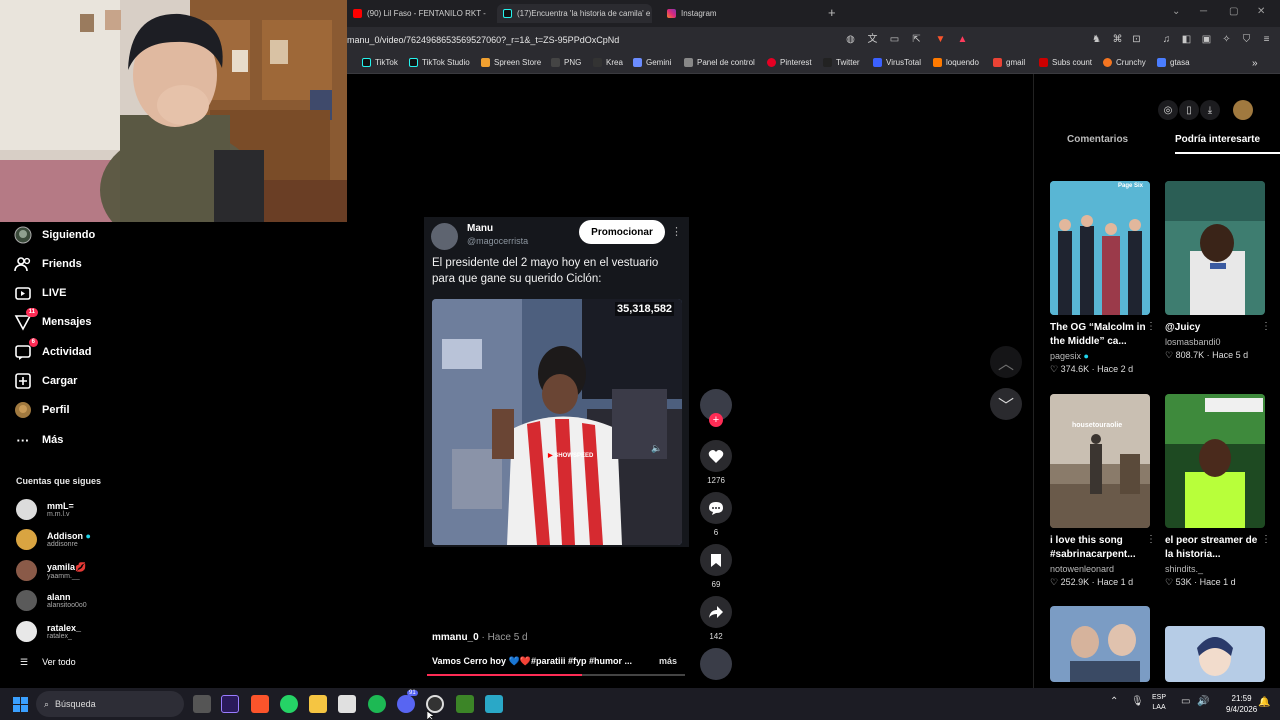 Image resolution: width=1280 pixels, height=720 pixels. I want to click on cast-icon: ▭, so click(894, 40).